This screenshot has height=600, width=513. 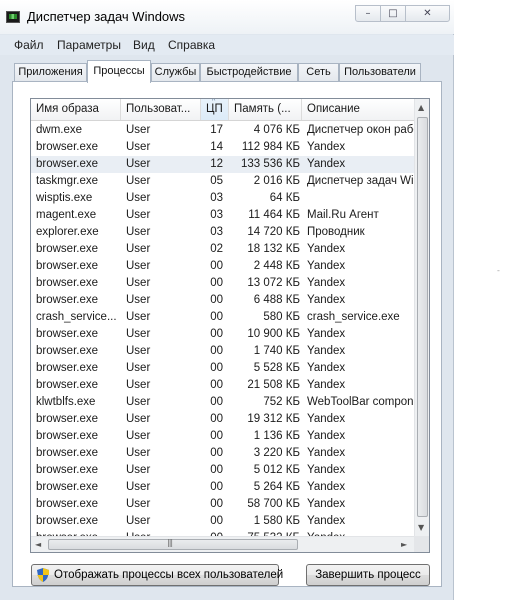 I want to click on table-row: browser.exe User 00 3 220 КБ Yandex, so click(x=222, y=453).